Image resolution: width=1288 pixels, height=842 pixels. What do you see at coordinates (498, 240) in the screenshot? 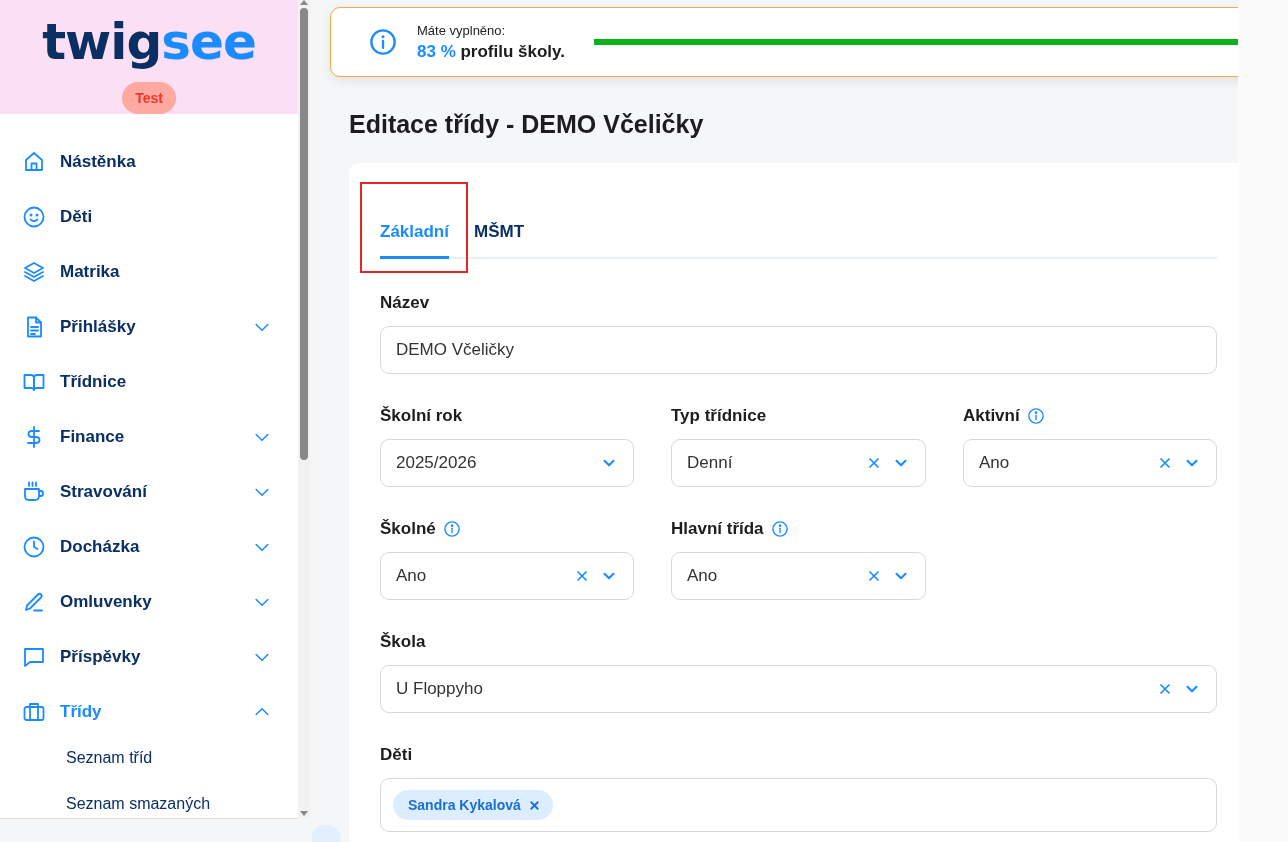
I see `tab: MŠMT` at bounding box center [498, 240].